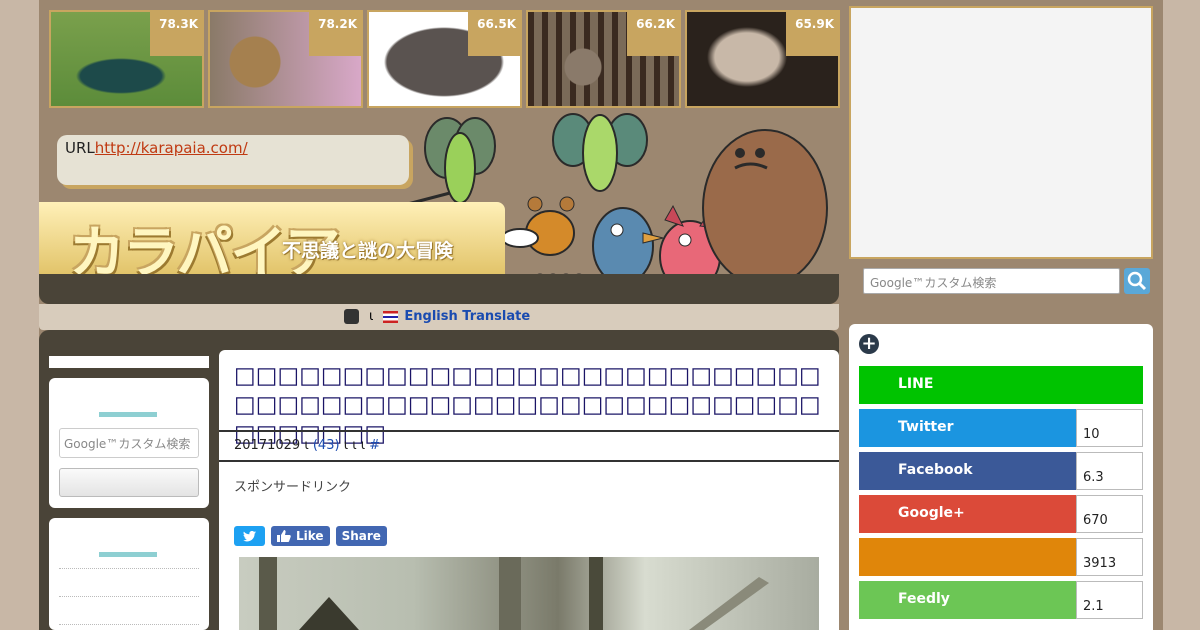 The width and height of the screenshot is (1200, 630). Describe the element at coordinates (126, 59) in the screenshot. I see `ranking-thumb-1: 78.3K` at that location.